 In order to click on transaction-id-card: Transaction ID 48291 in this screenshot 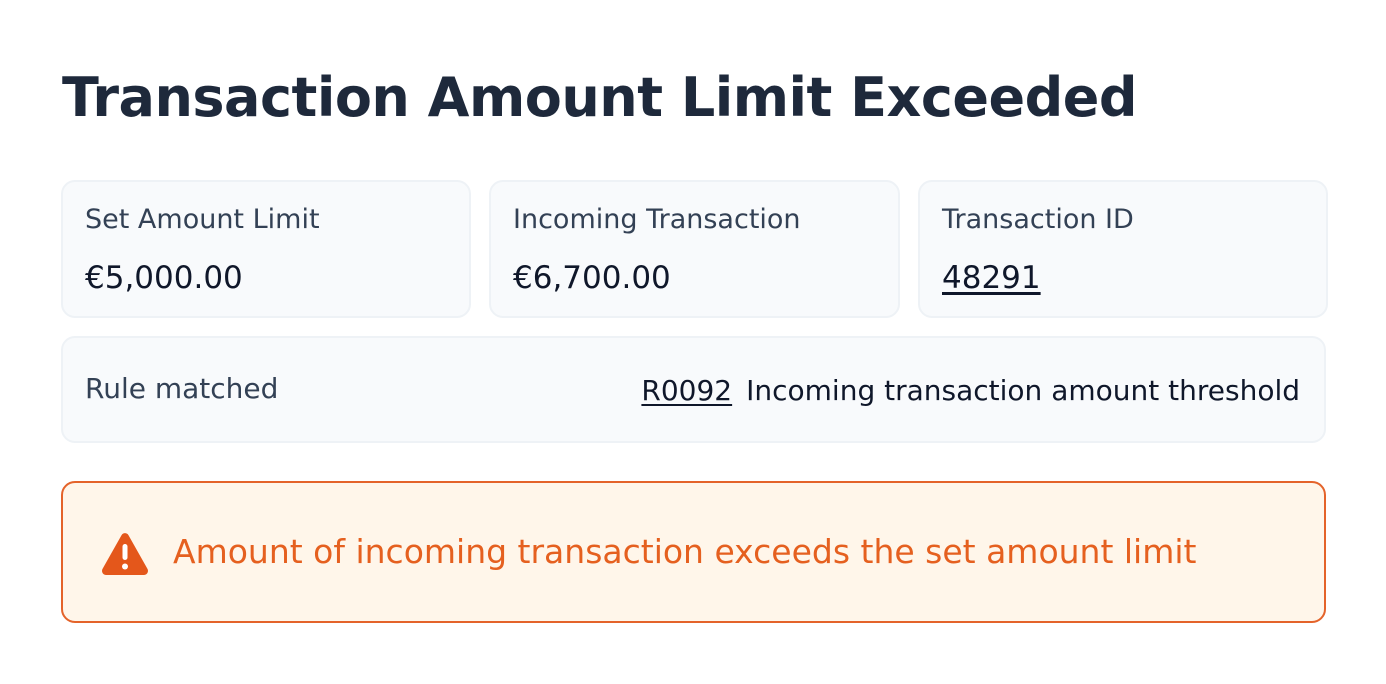, I will do `click(1123, 249)`.